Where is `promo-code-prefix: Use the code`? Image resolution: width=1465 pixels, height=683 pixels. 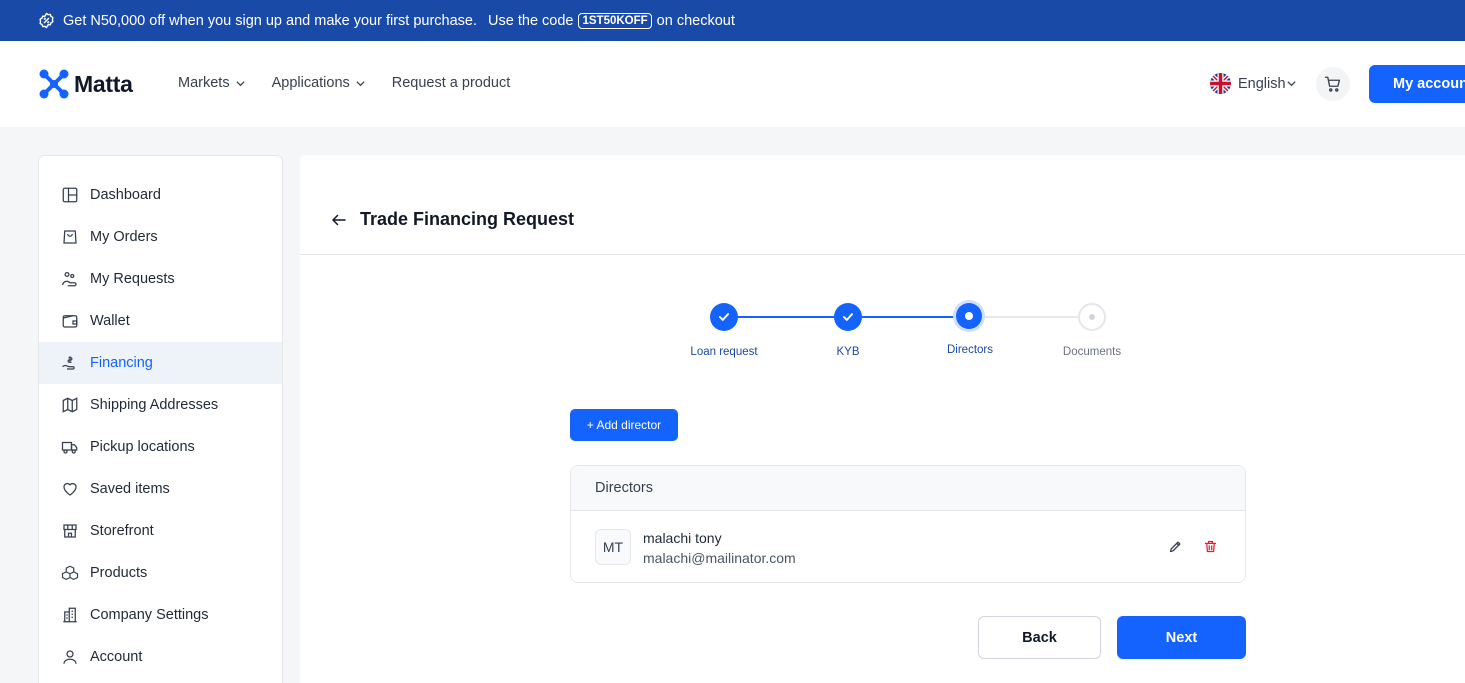 promo-code-prefix: Use the code is located at coordinates (531, 20).